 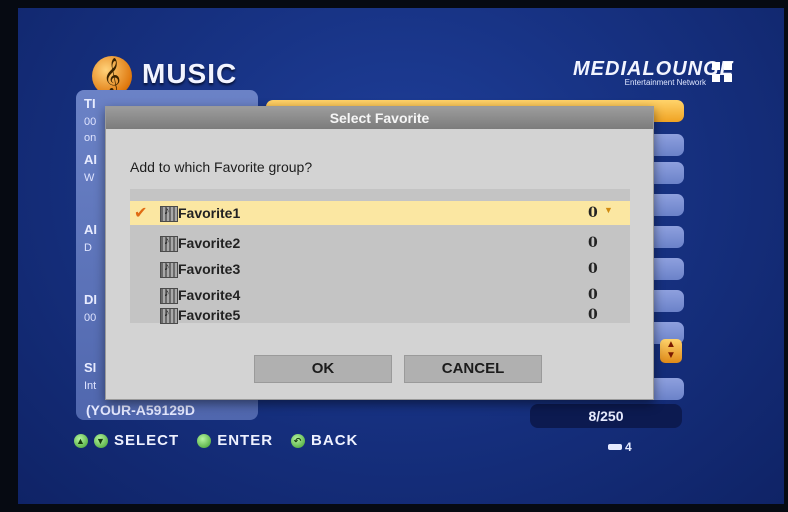 I want to click on app-title: MUSIC, so click(x=190, y=73).